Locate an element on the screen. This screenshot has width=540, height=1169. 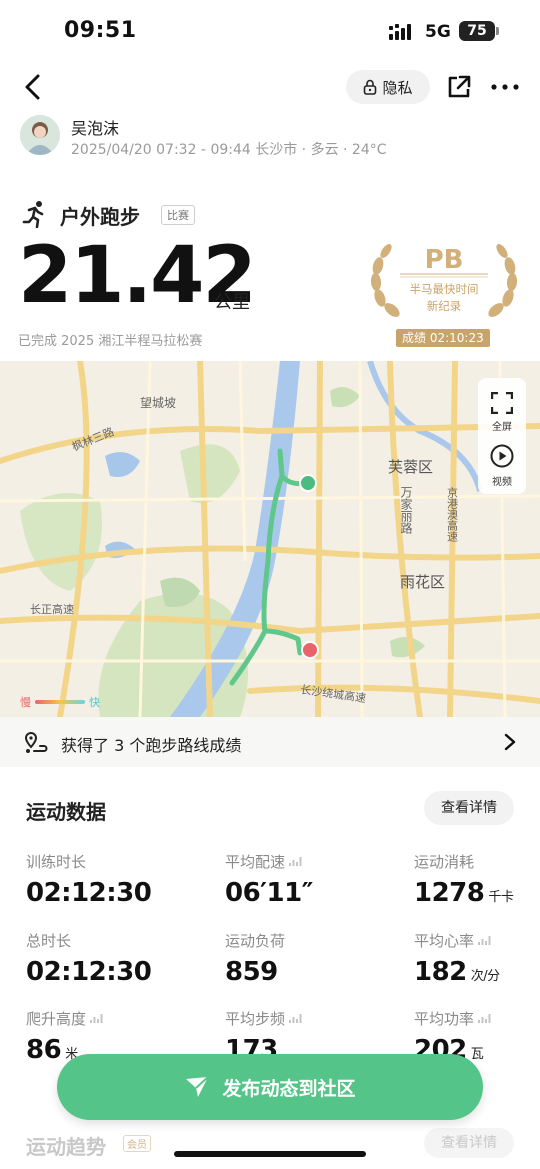
pb-line2: 新纪录 is located at coordinates (444, 306).